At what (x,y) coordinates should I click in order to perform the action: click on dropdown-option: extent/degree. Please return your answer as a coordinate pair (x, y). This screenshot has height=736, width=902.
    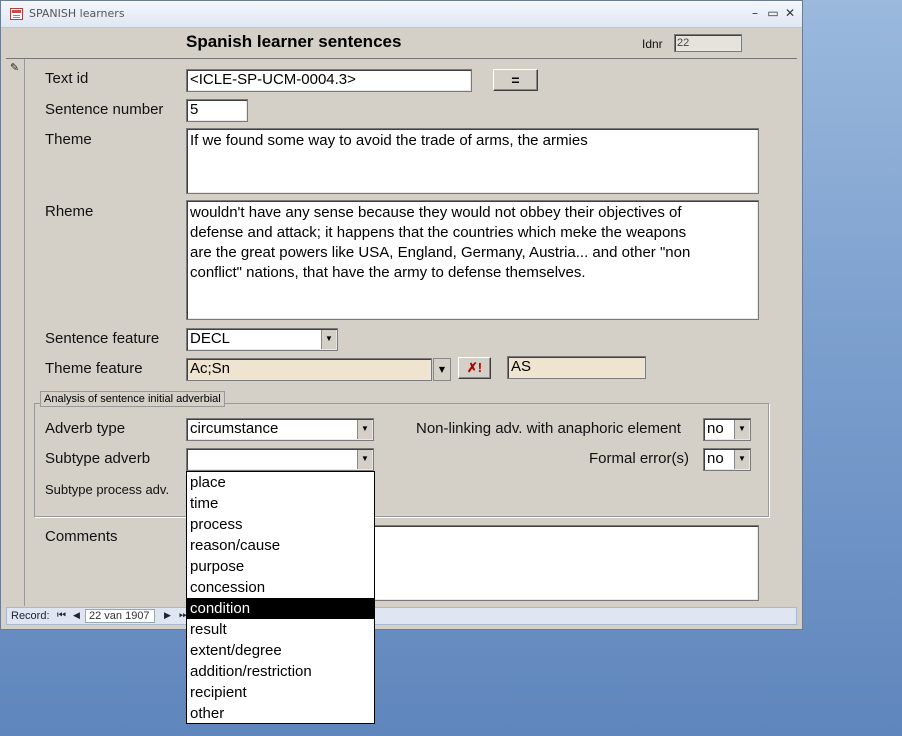
    Looking at the image, I should click on (280, 650).